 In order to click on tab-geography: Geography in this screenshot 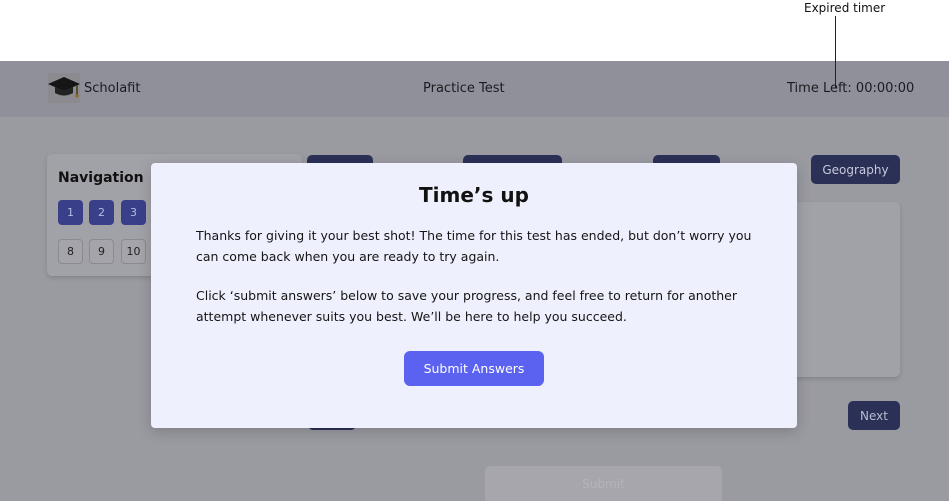, I will do `click(855, 169)`.